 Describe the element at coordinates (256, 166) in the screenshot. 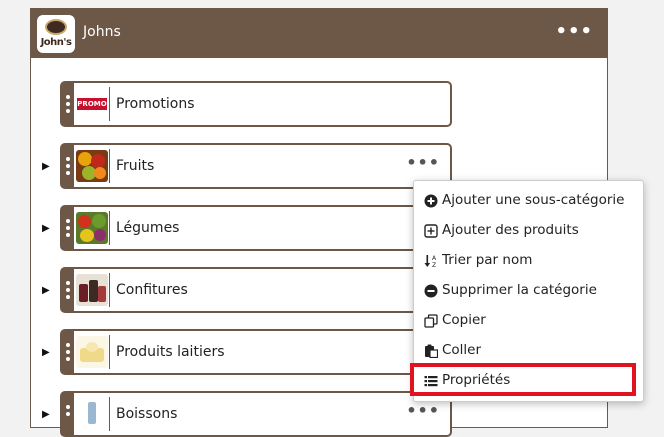

I see `category-row-fruits: Fruits •••` at that location.